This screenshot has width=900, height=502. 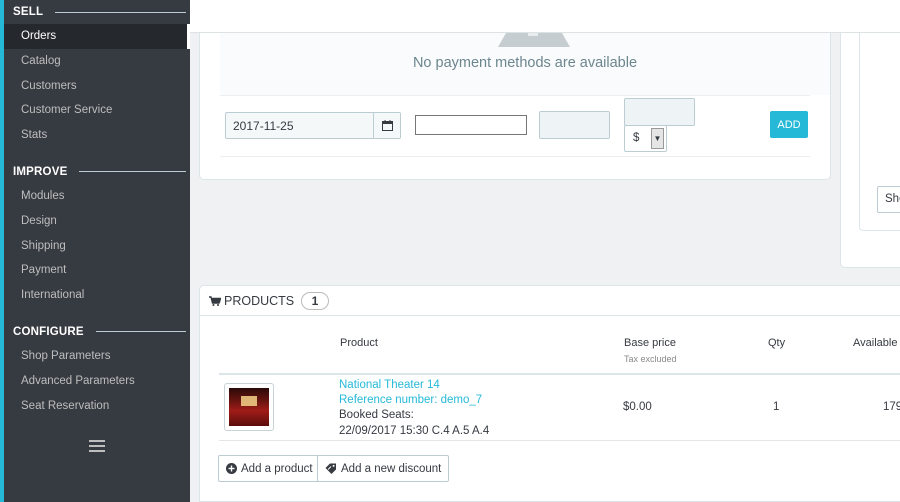 What do you see at coordinates (315, 301) in the screenshot?
I see `products-count-badge: 1` at bounding box center [315, 301].